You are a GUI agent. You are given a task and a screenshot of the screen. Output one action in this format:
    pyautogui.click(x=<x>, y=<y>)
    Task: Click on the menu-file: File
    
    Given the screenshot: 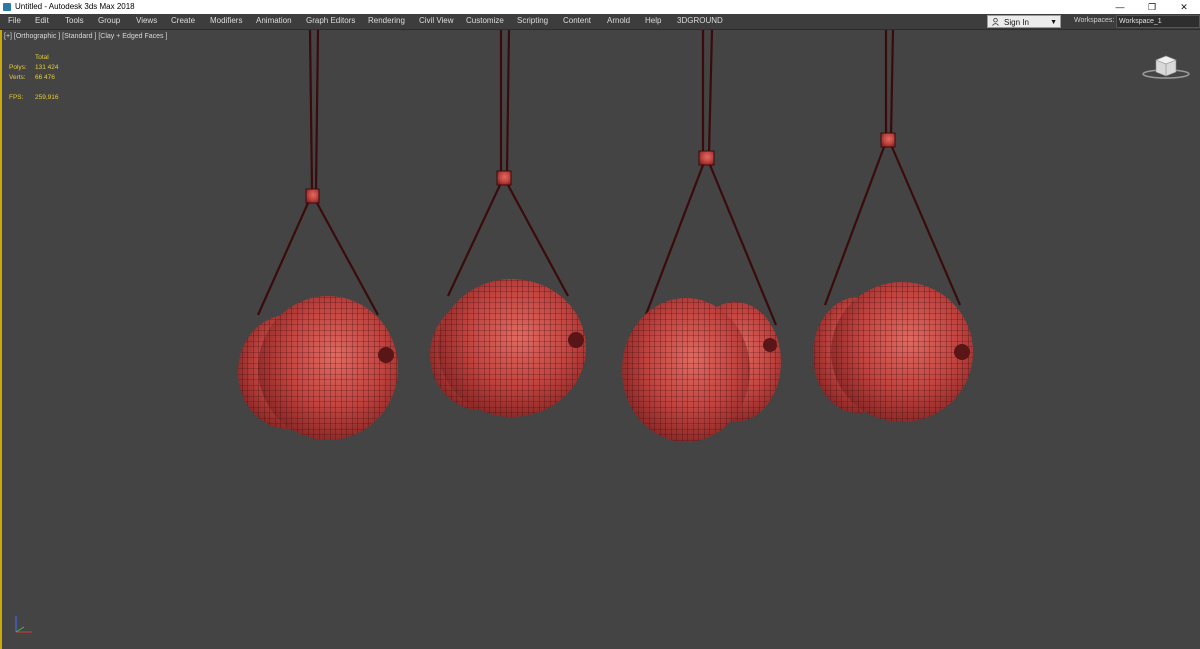 What is the action you would take?
    pyautogui.click(x=14, y=21)
    